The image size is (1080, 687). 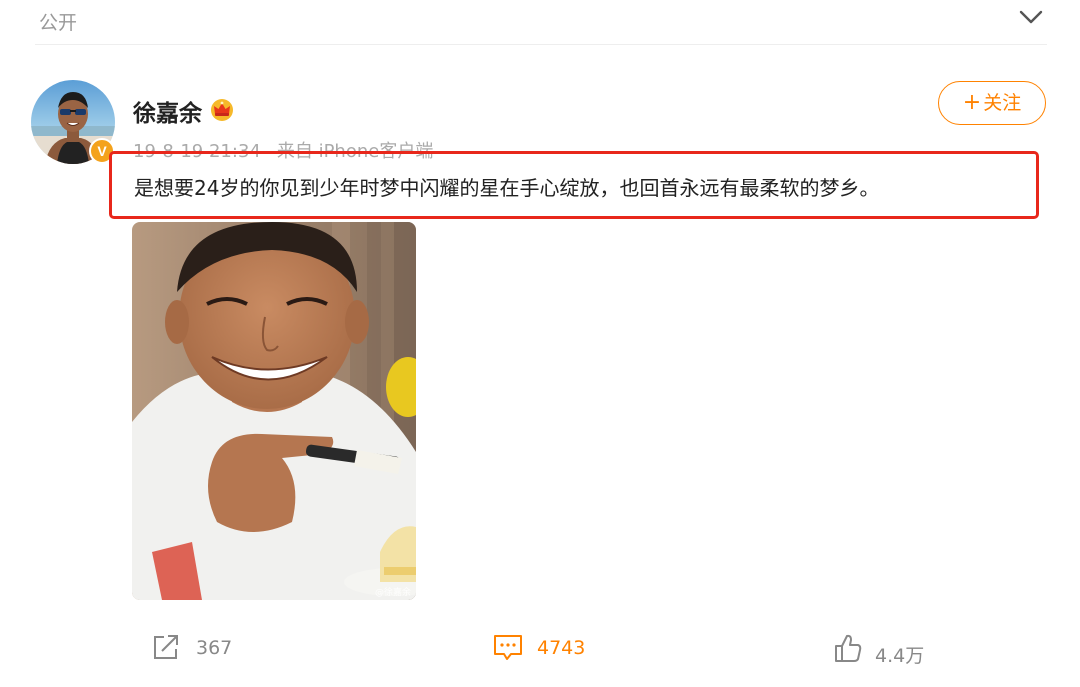 I want to click on visibility-label: 公开, so click(x=58, y=23).